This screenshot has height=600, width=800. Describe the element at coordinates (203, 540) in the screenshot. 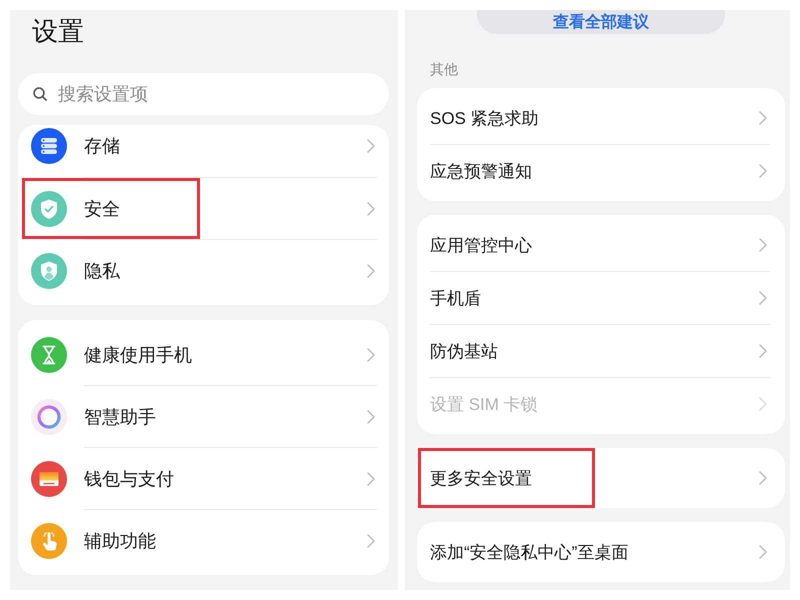

I see `settings-item: 辅助功能` at that location.